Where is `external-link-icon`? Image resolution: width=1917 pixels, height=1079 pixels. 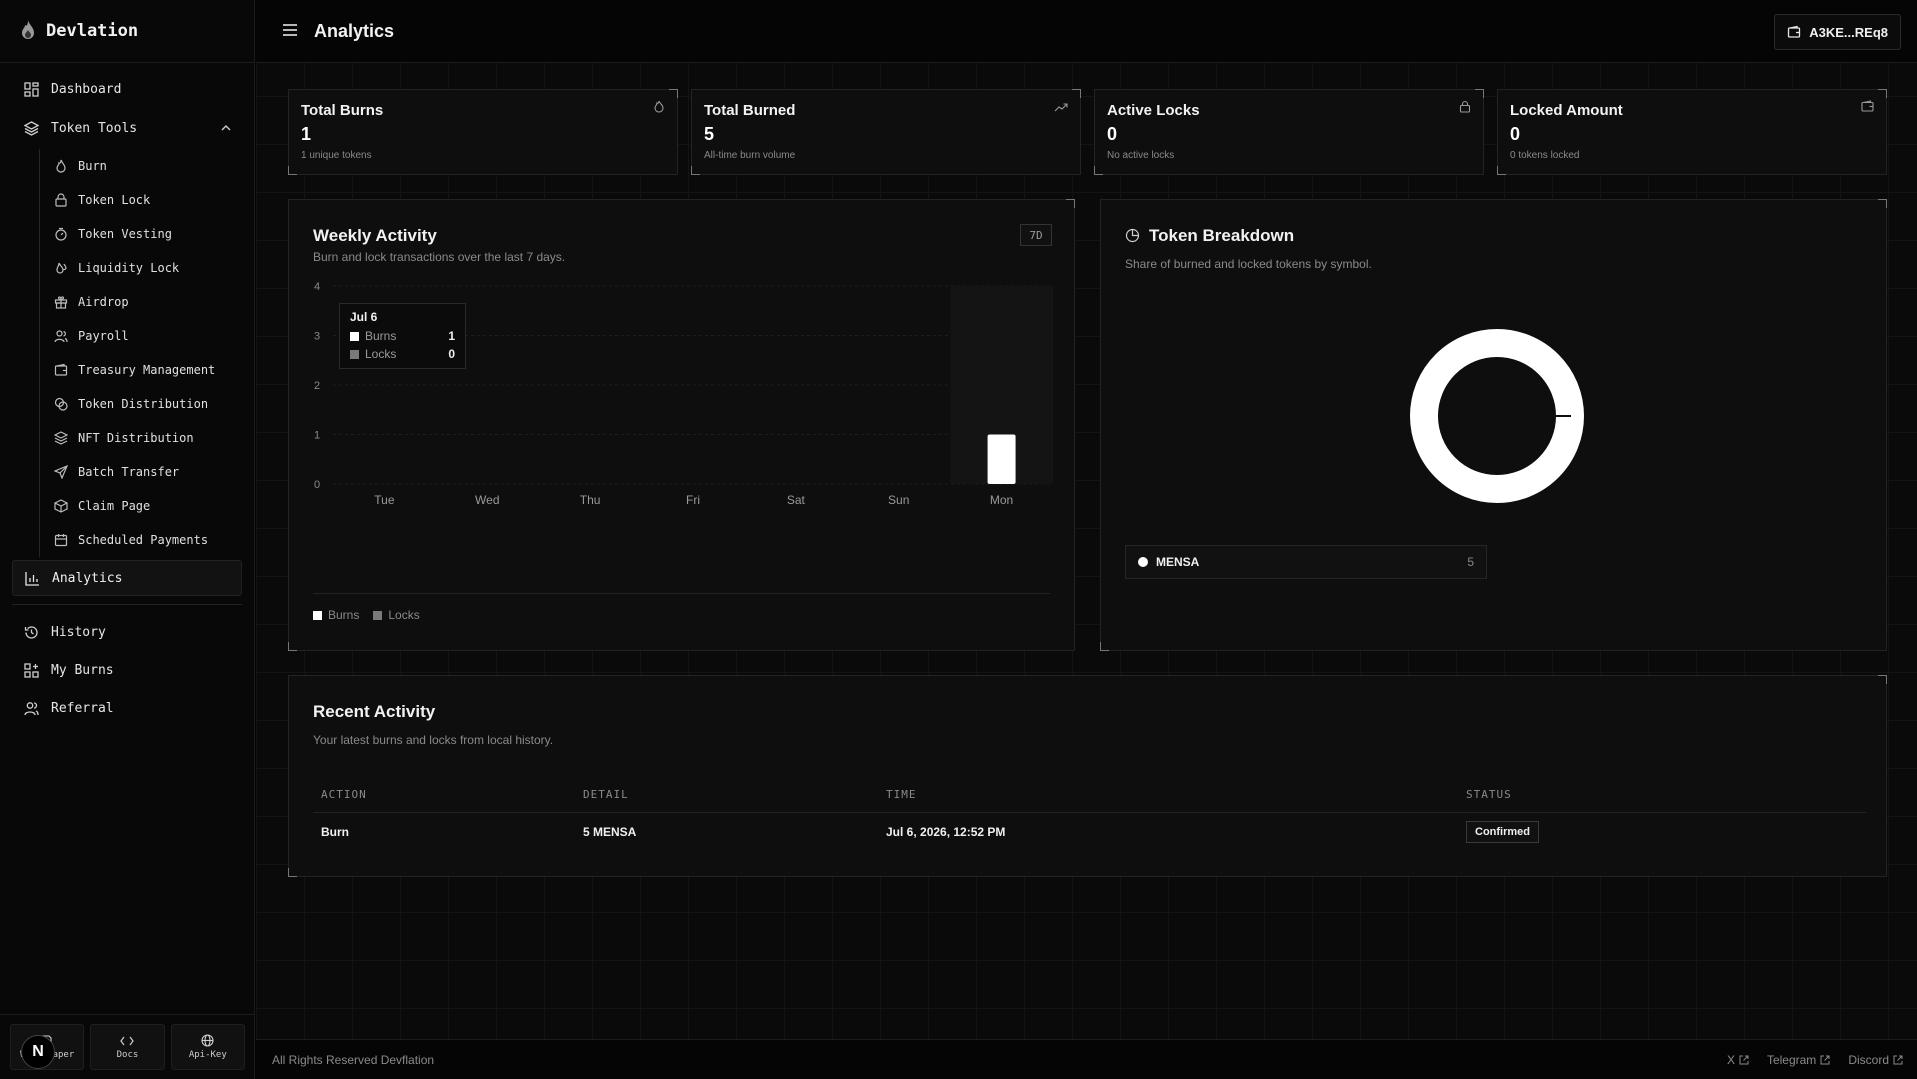
external-link-icon is located at coordinates (1825, 1059).